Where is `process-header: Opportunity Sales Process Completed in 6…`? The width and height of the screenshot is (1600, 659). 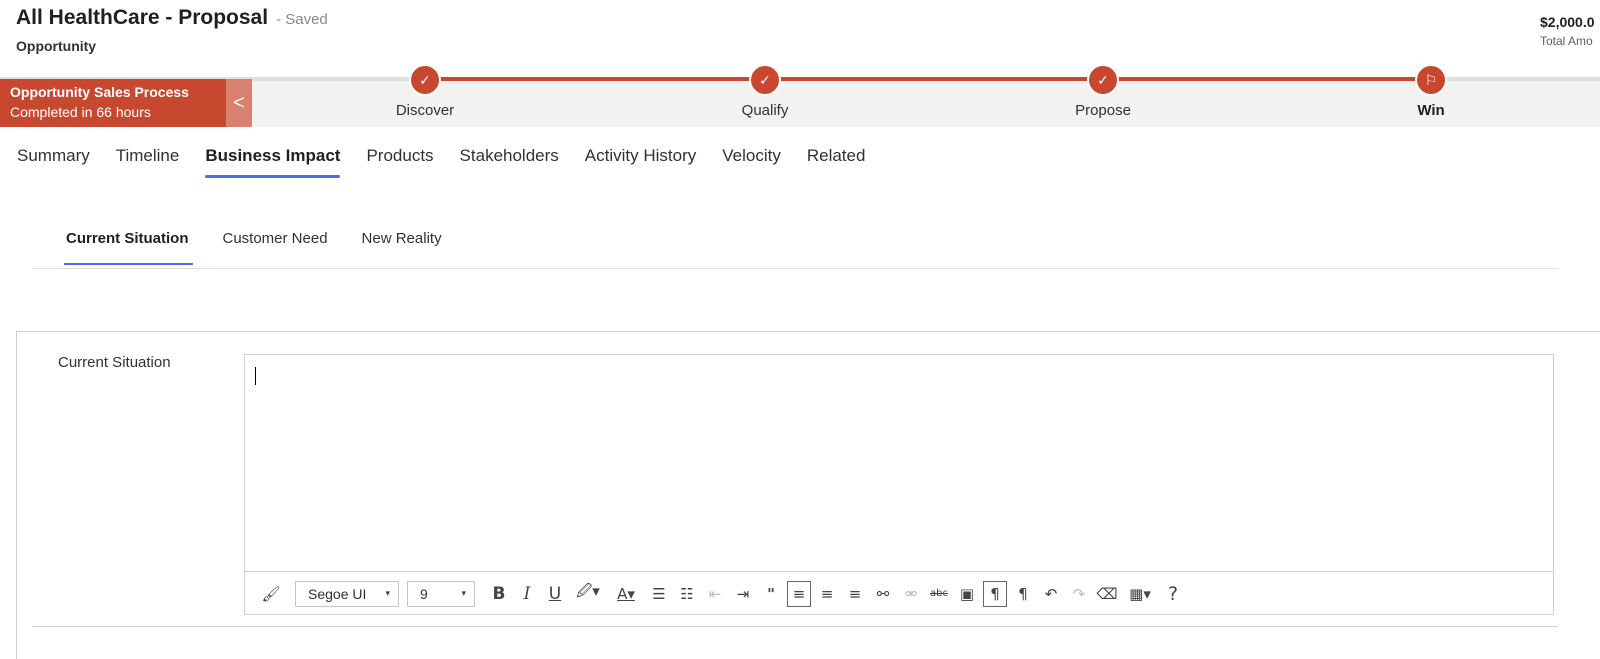
process-header: Opportunity Sales Process Completed in 6… is located at coordinates (113, 103).